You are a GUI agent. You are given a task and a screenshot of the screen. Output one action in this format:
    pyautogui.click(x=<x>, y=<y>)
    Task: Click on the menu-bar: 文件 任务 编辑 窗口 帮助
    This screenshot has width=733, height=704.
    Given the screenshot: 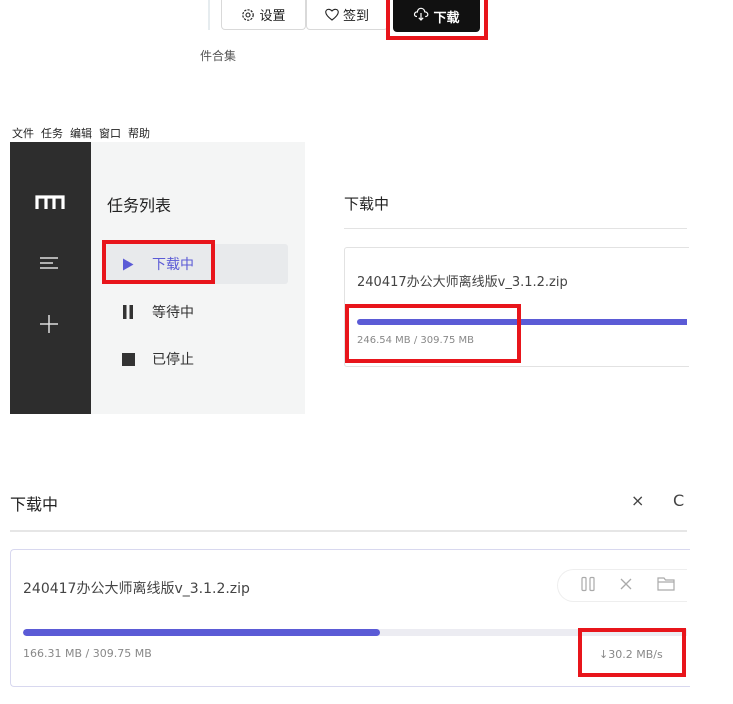 What is the action you would take?
    pyautogui.click(x=81, y=133)
    